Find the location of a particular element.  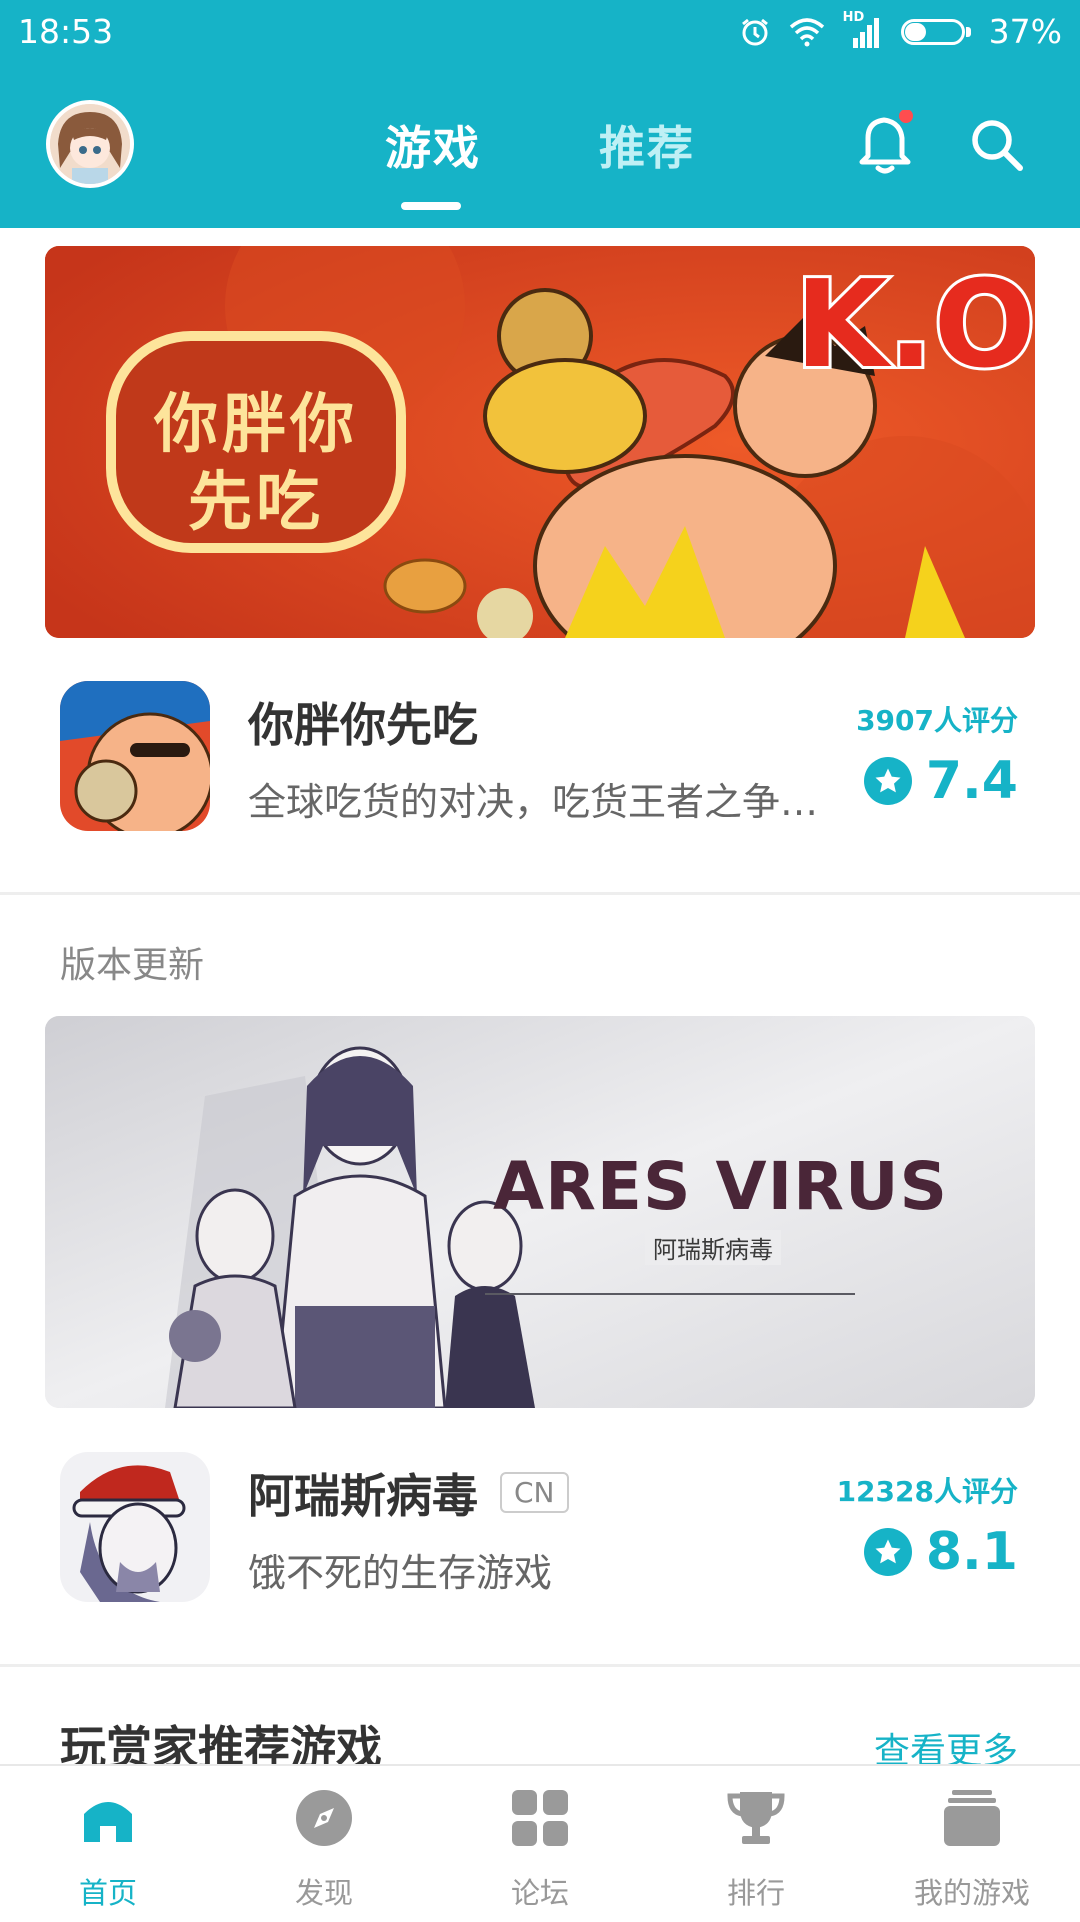

nav-label: 发现 is located at coordinates (323, 1893).